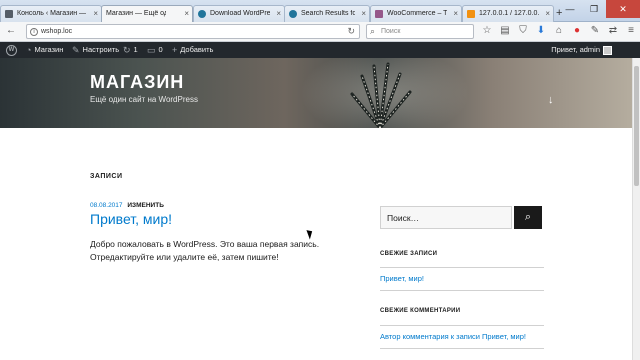 The height and width of the screenshot is (360, 640). What do you see at coordinates (453, 336) in the screenshot?
I see `recent-comment-link: Автор комментария к записи Привет, мир!` at bounding box center [453, 336].